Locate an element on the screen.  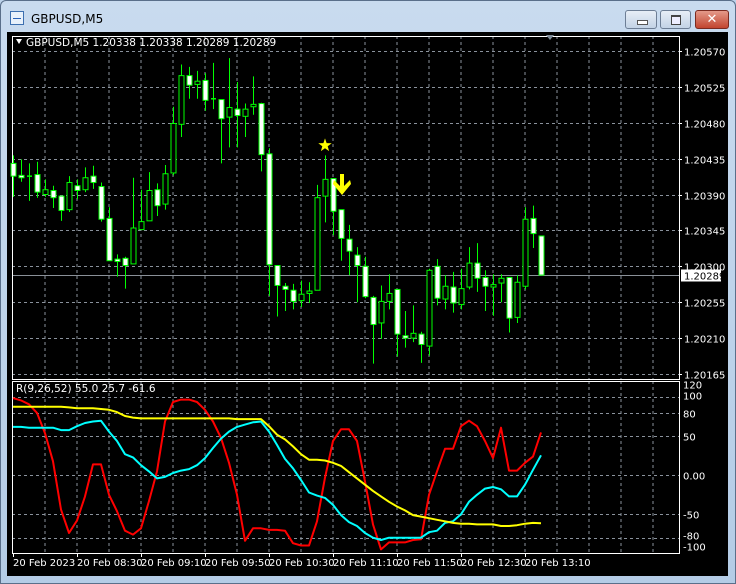
oscillator-level-label: 100 is located at coordinates (692, 397).